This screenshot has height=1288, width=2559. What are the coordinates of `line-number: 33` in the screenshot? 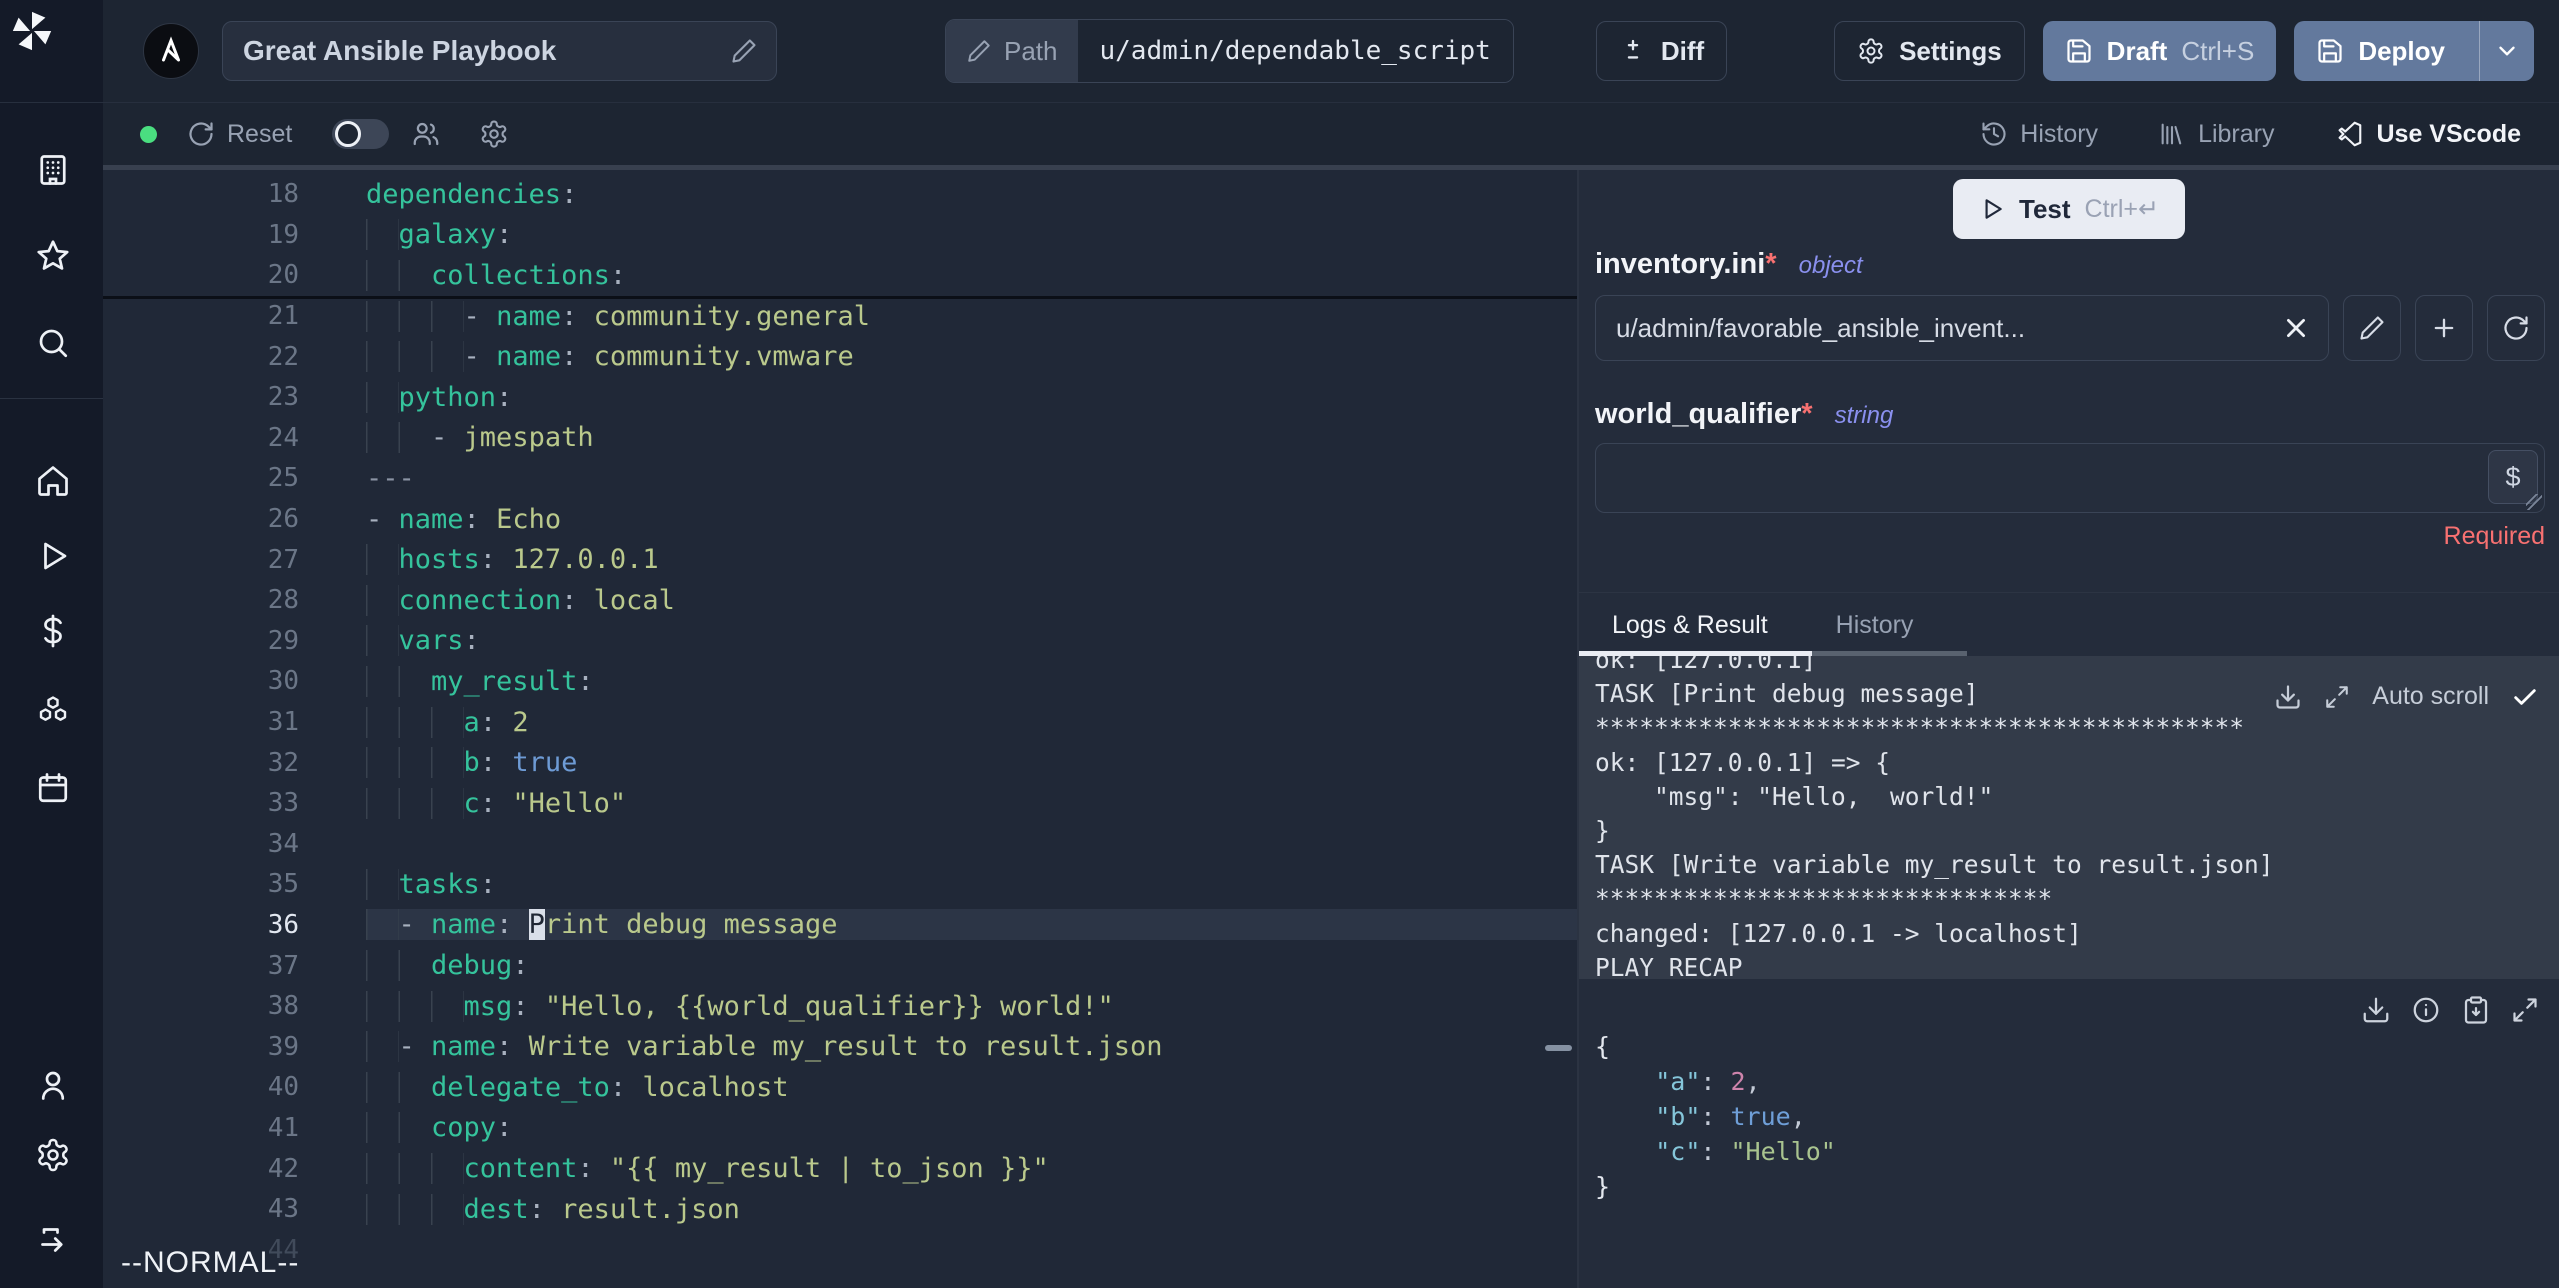 It's located at (283, 803).